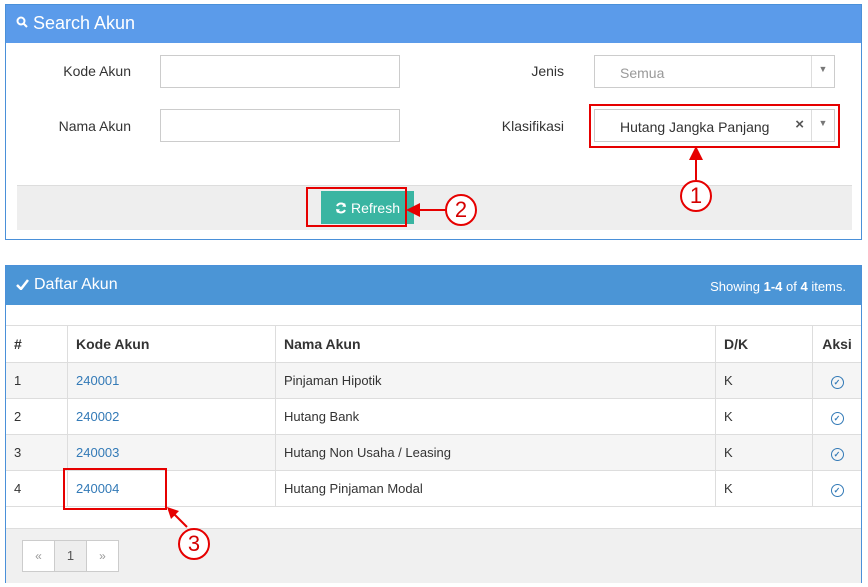 This screenshot has width=868, height=587. What do you see at coordinates (714, 126) in the screenshot?
I see `klasifikasi-highlight-box` at bounding box center [714, 126].